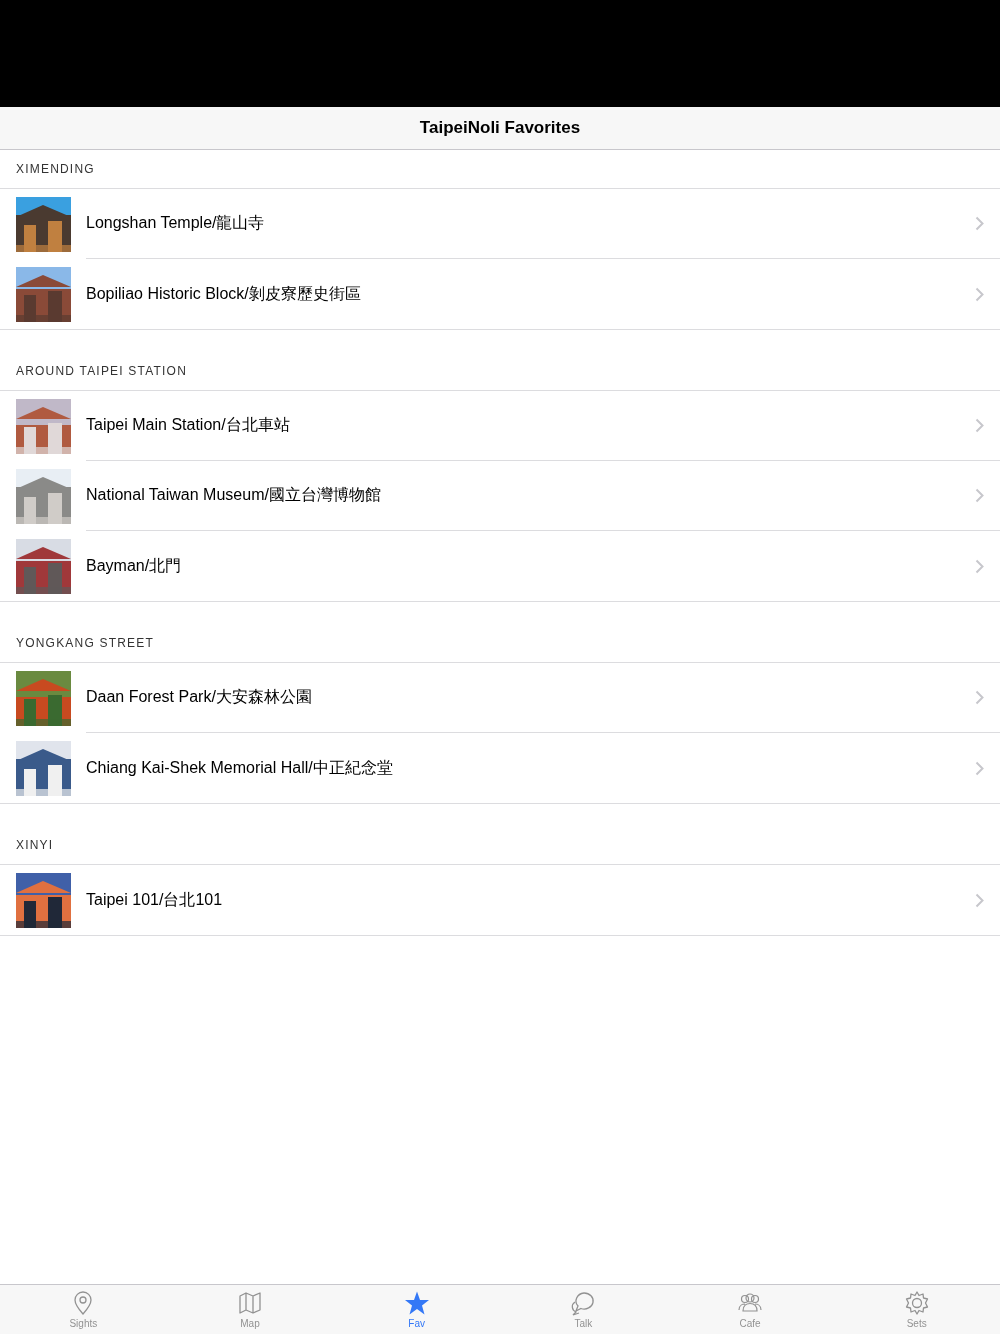 Image resolution: width=1000 pixels, height=1334 pixels. I want to click on list-row: Daan Forest Park/大安森林公園, so click(500, 698).